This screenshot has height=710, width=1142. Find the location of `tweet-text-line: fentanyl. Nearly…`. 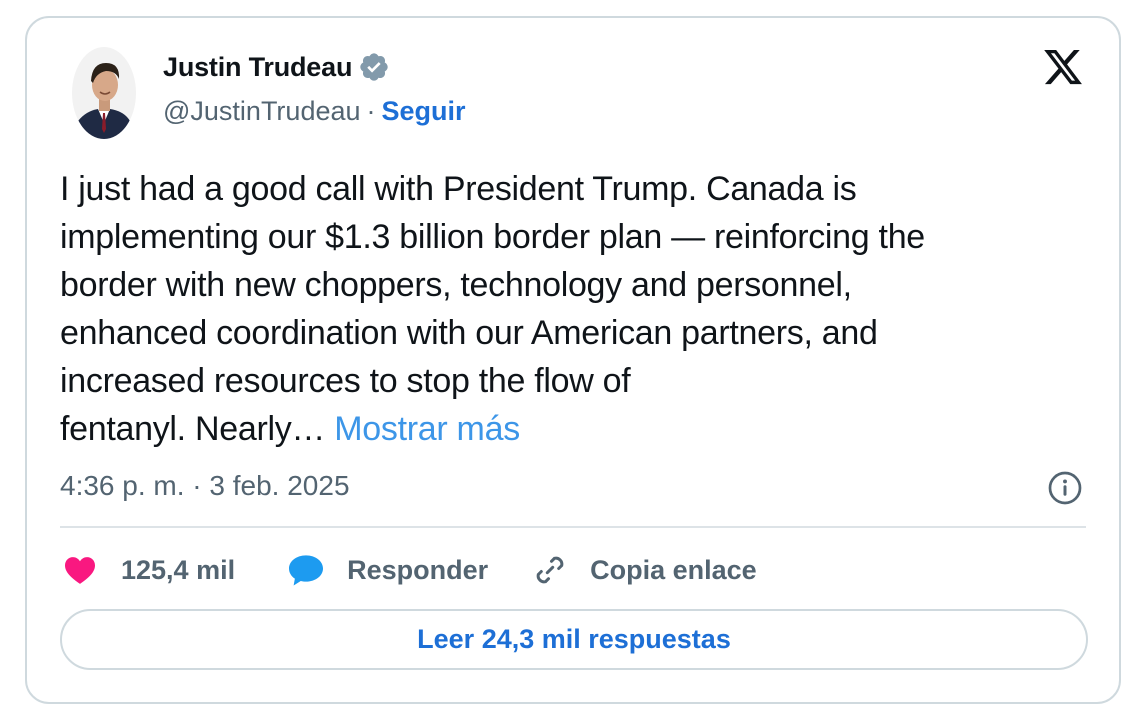

tweet-text-line: fentanyl. Nearly… is located at coordinates (193, 429).